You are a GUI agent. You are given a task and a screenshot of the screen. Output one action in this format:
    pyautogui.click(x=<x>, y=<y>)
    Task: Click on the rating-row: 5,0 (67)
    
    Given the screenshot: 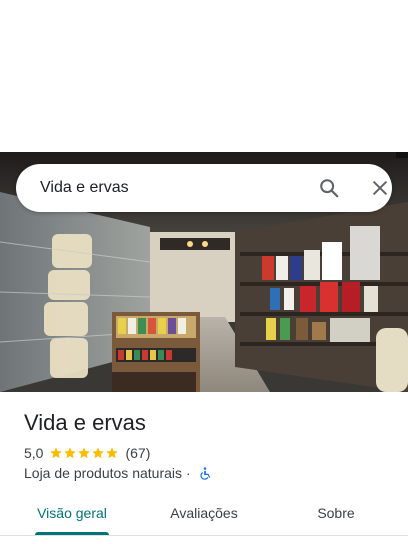 What is the action you would take?
    pyautogui.click(x=87, y=453)
    